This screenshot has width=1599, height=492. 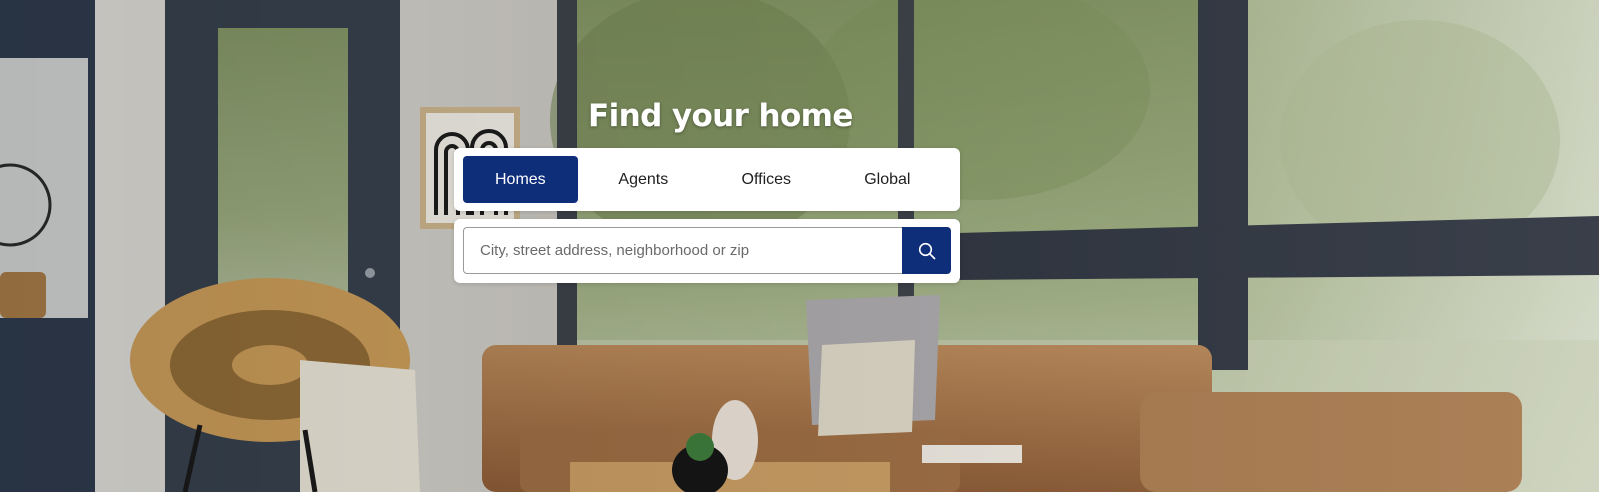 I want to click on search-button, so click(x=926, y=250).